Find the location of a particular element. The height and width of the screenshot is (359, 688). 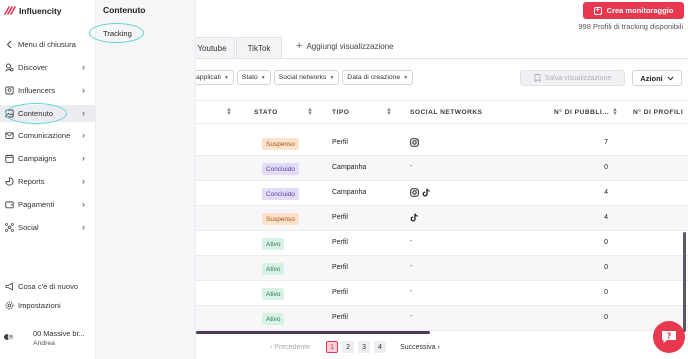

sidebar-item-label: Pagamenti is located at coordinates (36, 204).